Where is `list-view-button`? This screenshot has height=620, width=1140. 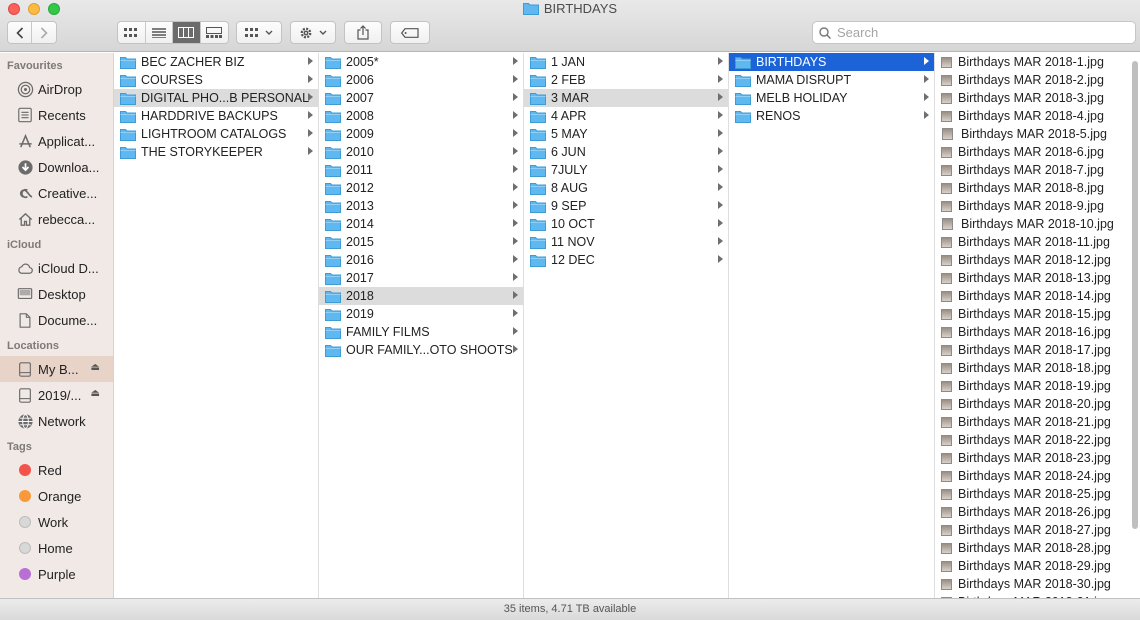 list-view-button is located at coordinates (159, 32).